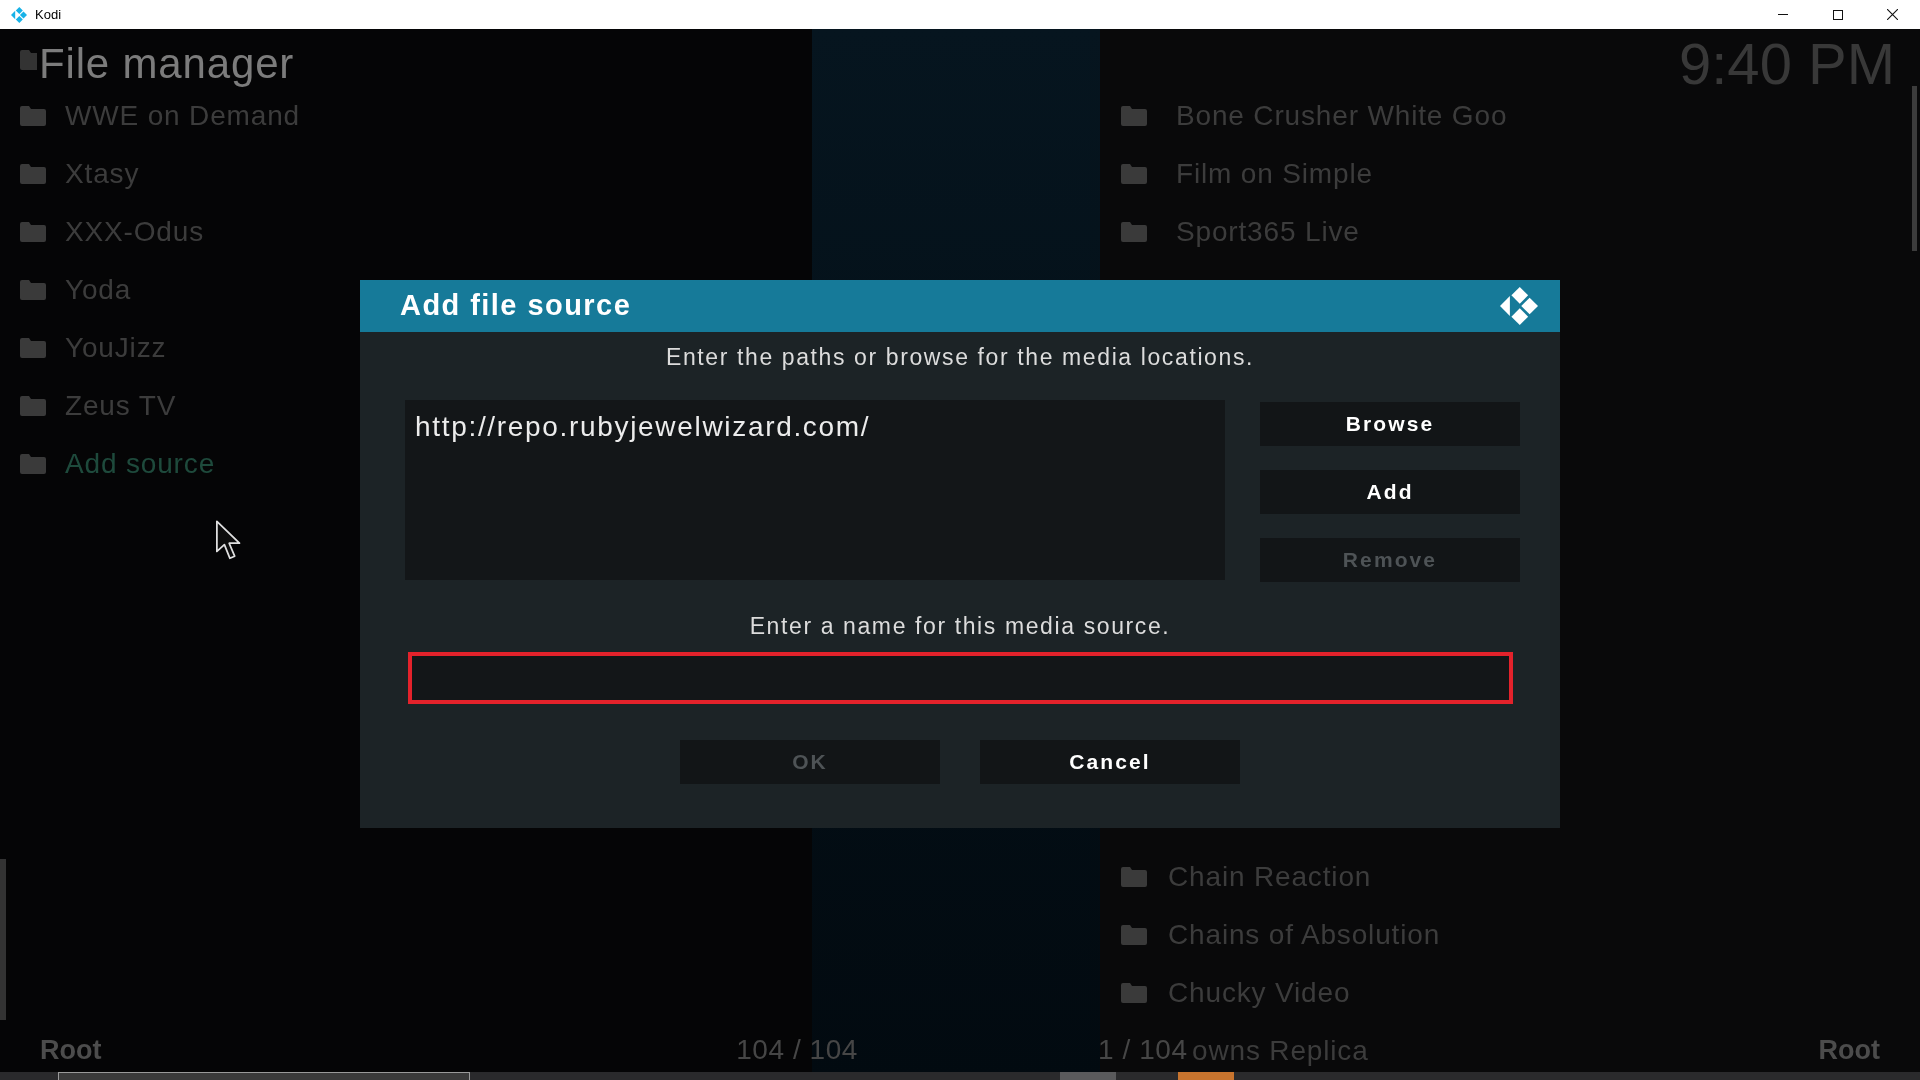 The image size is (1920, 1080). I want to click on item-count: 104 / 104, so click(797, 1050).